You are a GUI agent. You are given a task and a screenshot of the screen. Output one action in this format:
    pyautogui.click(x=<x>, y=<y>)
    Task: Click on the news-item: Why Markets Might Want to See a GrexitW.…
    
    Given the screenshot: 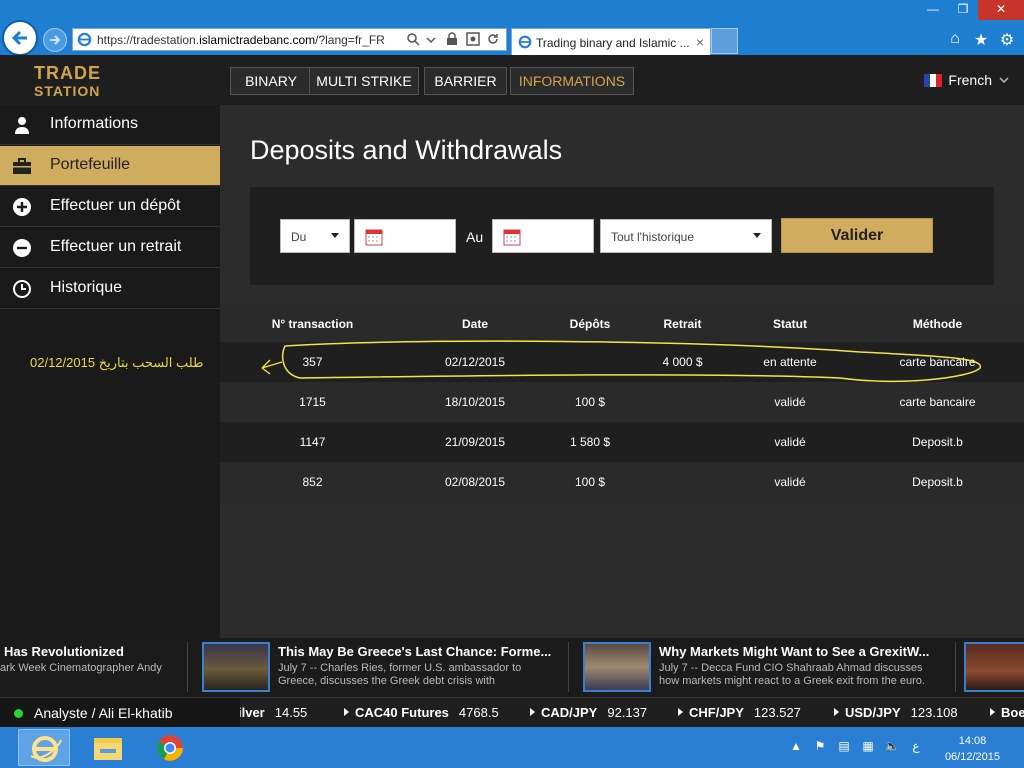 What is the action you would take?
    pyautogui.click(x=768, y=667)
    